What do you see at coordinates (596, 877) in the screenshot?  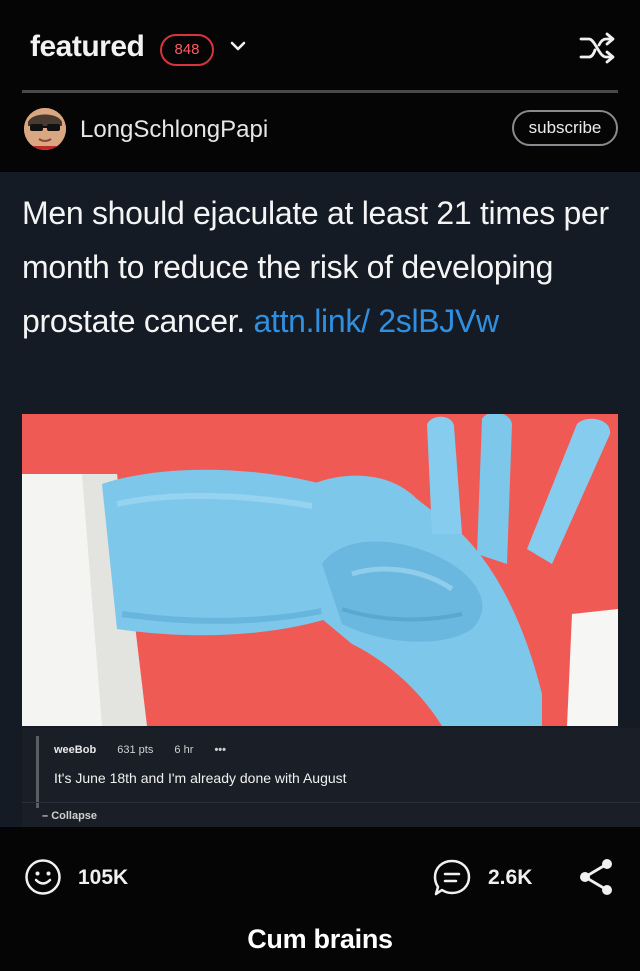 I see `share-icon` at bounding box center [596, 877].